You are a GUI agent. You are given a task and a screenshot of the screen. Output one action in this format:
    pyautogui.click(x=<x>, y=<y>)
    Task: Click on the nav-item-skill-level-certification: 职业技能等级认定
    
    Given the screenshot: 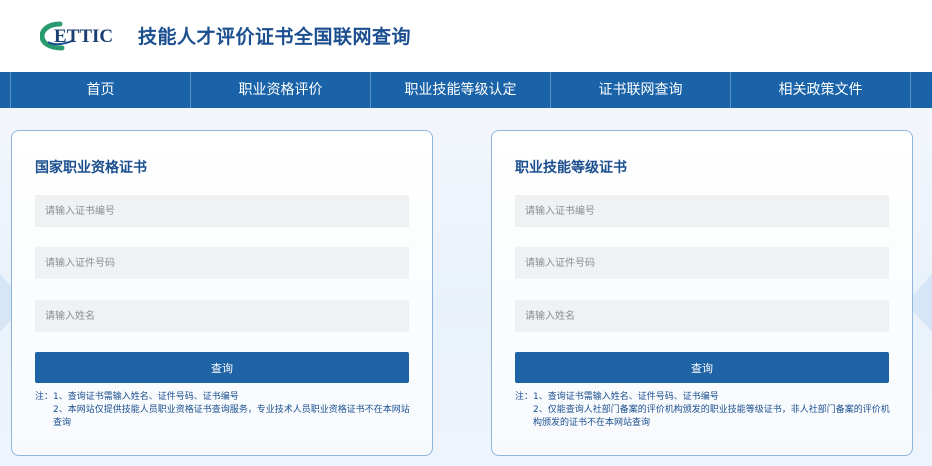 What is the action you would take?
    pyautogui.click(x=461, y=90)
    